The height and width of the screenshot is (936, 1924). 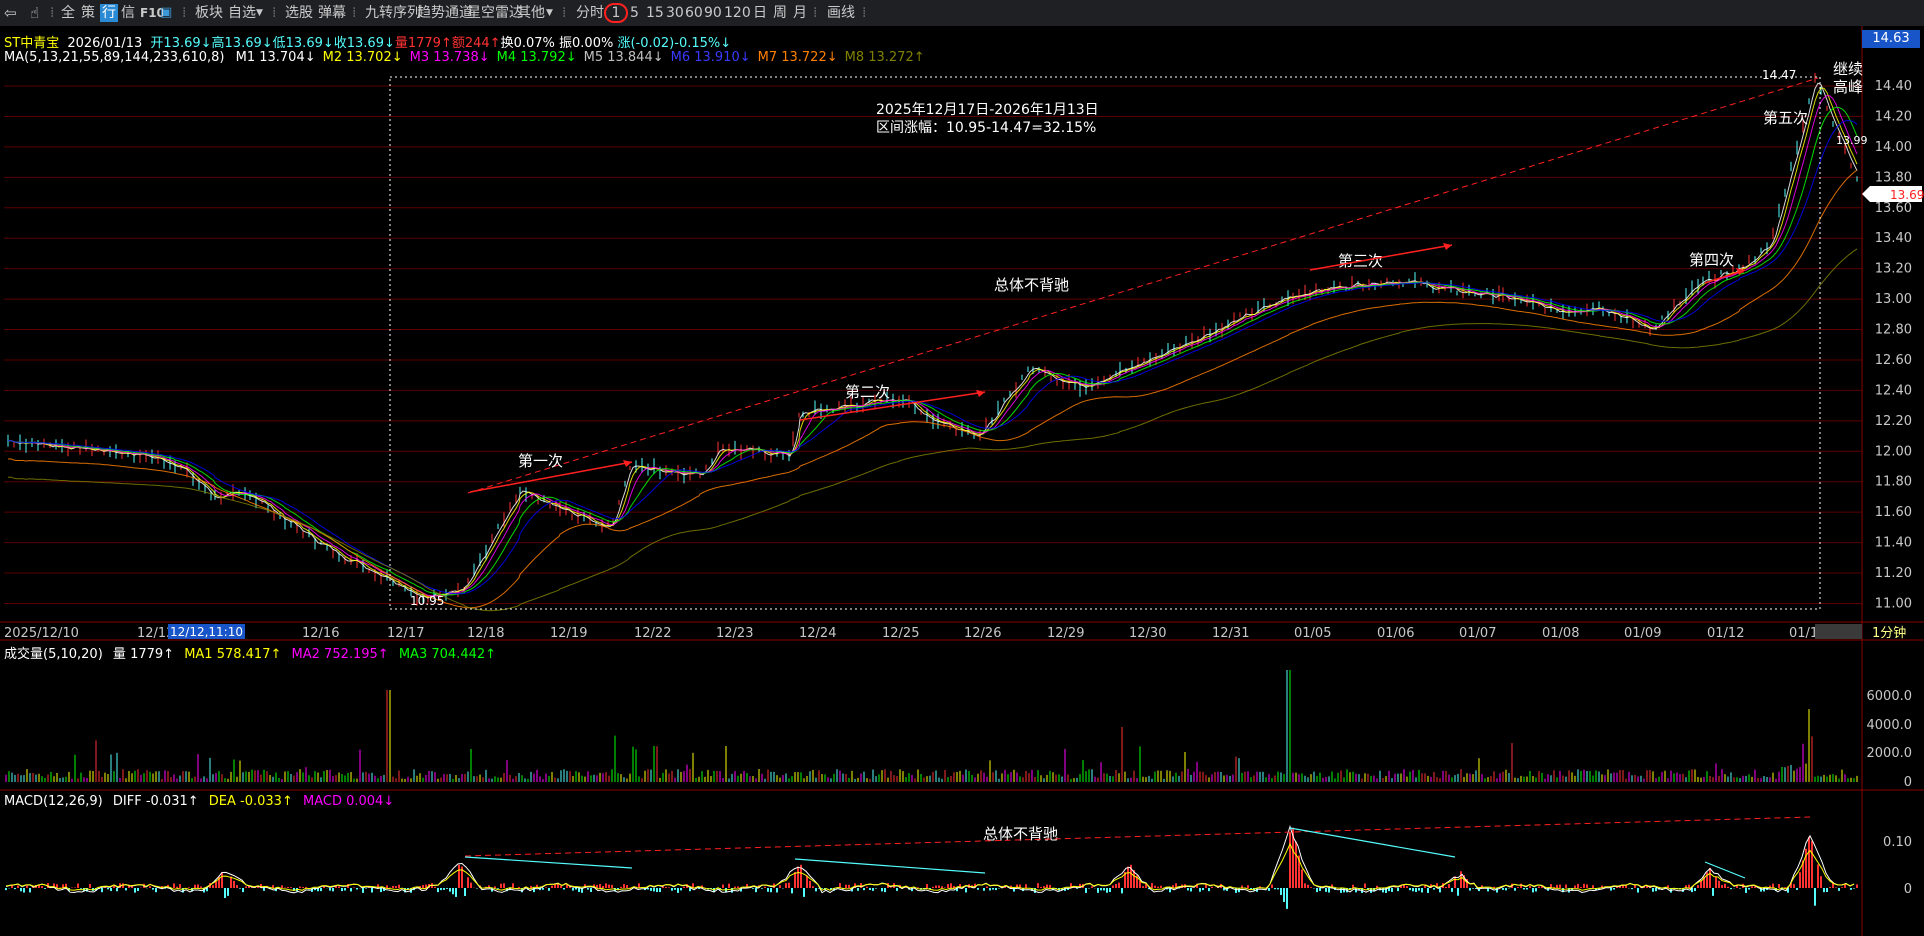 I want to click on stock-name: ST中青宝, so click(x=32, y=43).